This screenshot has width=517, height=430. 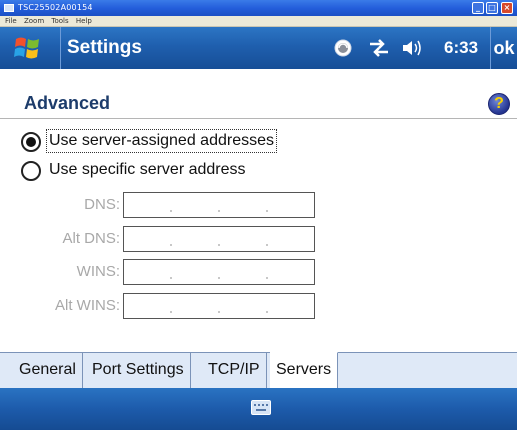 What do you see at coordinates (219, 272) in the screenshot?
I see `wins-field` at bounding box center [219, 272].